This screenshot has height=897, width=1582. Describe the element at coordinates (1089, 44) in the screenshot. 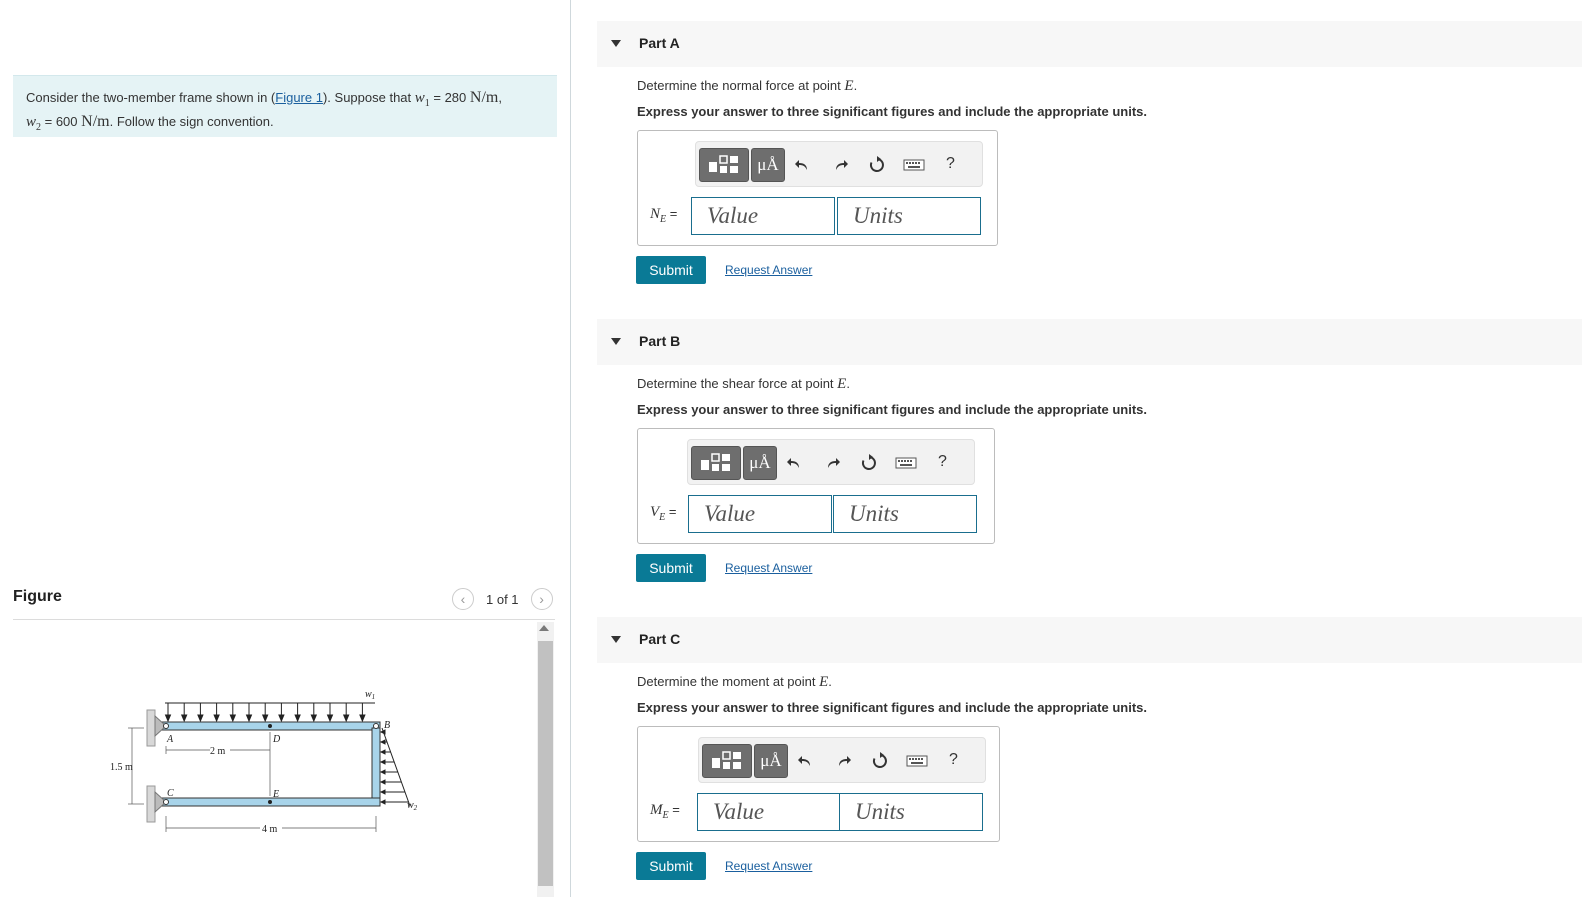

I see `part-header: Part A` at that location.